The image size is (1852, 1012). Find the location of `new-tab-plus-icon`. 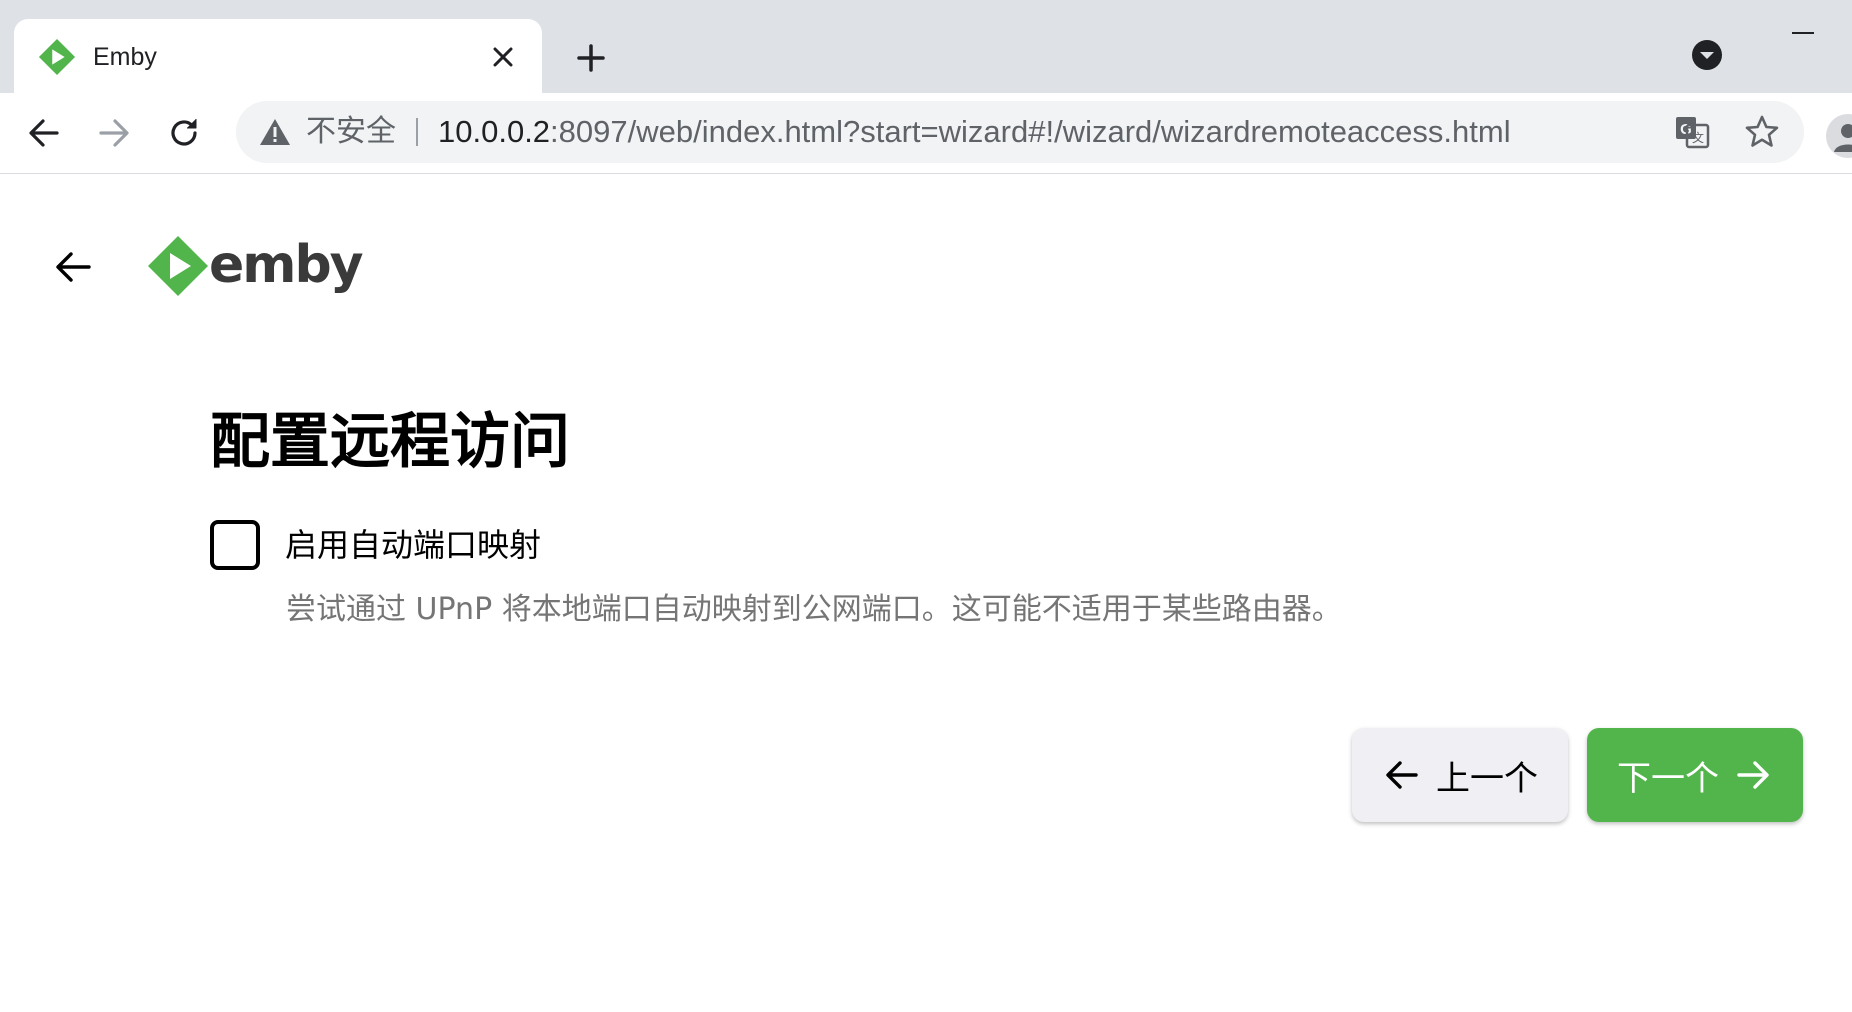

new-tab-plus-icon is located at coordinates (591, 58).